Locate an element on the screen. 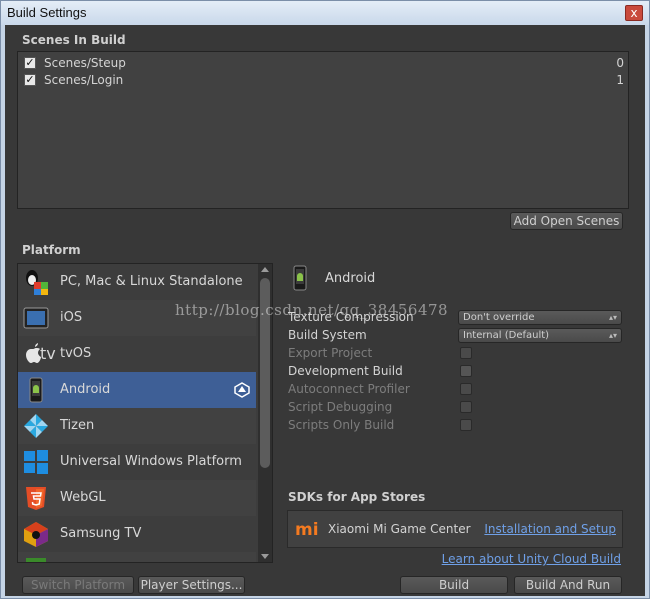 This screenshot has height=599, width=650. platform-item-webgl: WebGL is located at coordinates (137, 498).